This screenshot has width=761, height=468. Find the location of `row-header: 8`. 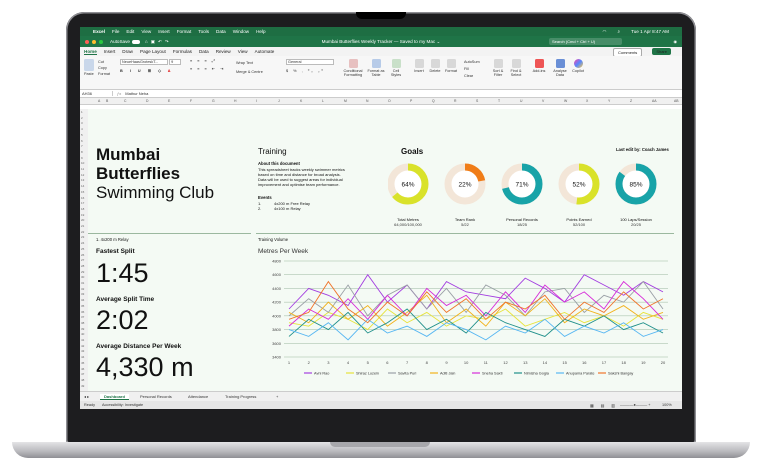

row-header: 8 is located at coordinates (82, 152).